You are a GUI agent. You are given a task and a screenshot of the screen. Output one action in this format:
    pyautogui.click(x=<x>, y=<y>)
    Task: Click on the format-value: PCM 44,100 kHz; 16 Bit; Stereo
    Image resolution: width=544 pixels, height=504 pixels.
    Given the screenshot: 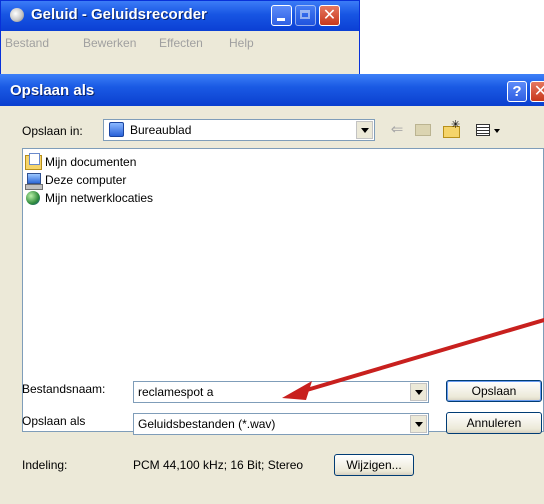 What is the action you would take?
    pyautogui.click(x=218, y=465)
    